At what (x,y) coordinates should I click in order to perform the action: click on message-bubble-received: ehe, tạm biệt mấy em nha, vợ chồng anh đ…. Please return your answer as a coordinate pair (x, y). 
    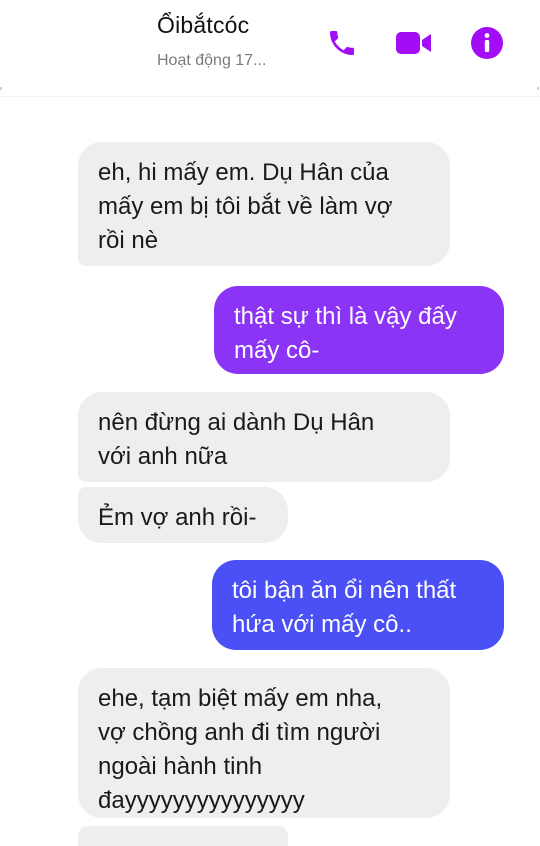
    Looking at the image, I should click on (264, 743).